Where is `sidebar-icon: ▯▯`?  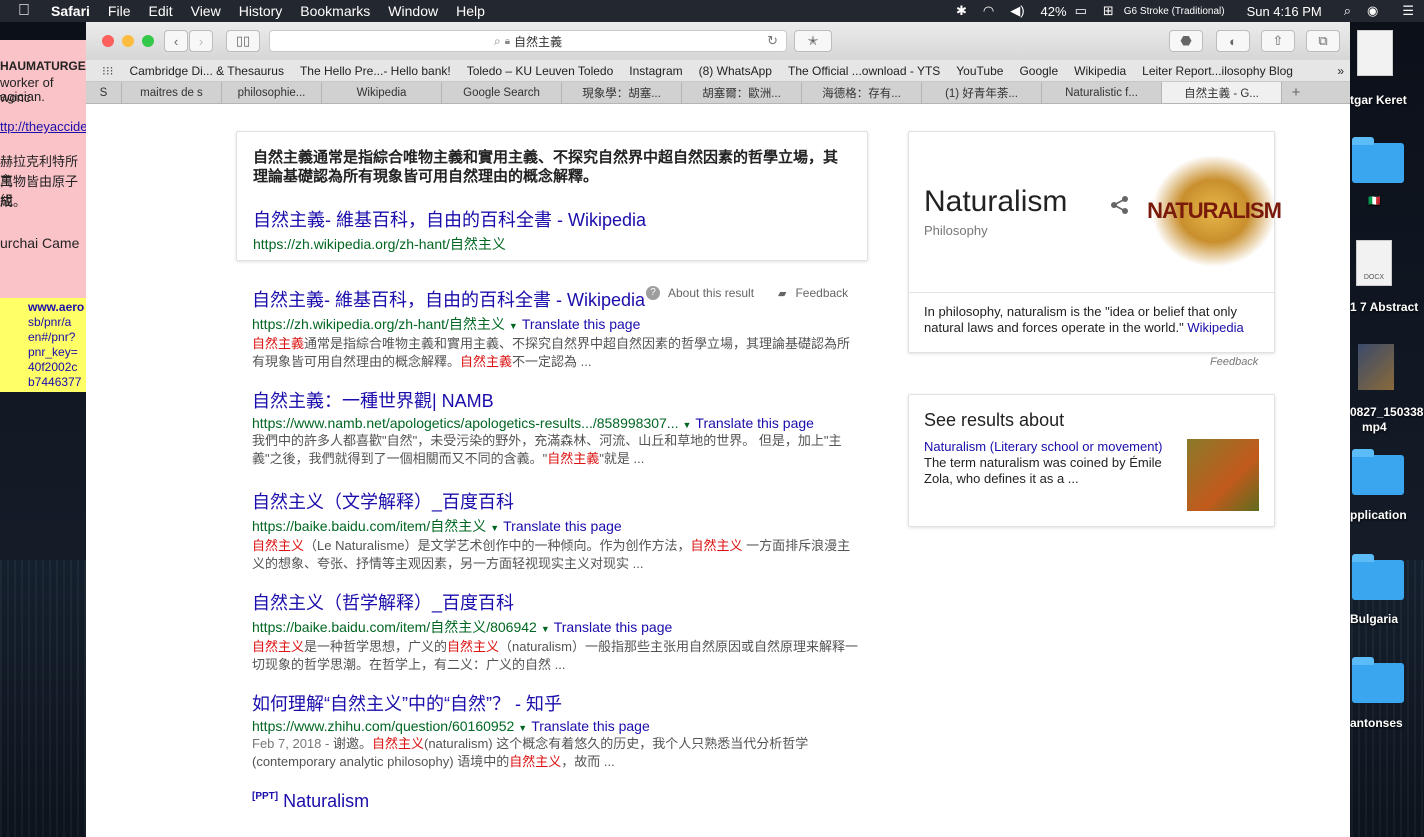 sidebar-icon: ▯▯ is located at coordinates (243, 41).